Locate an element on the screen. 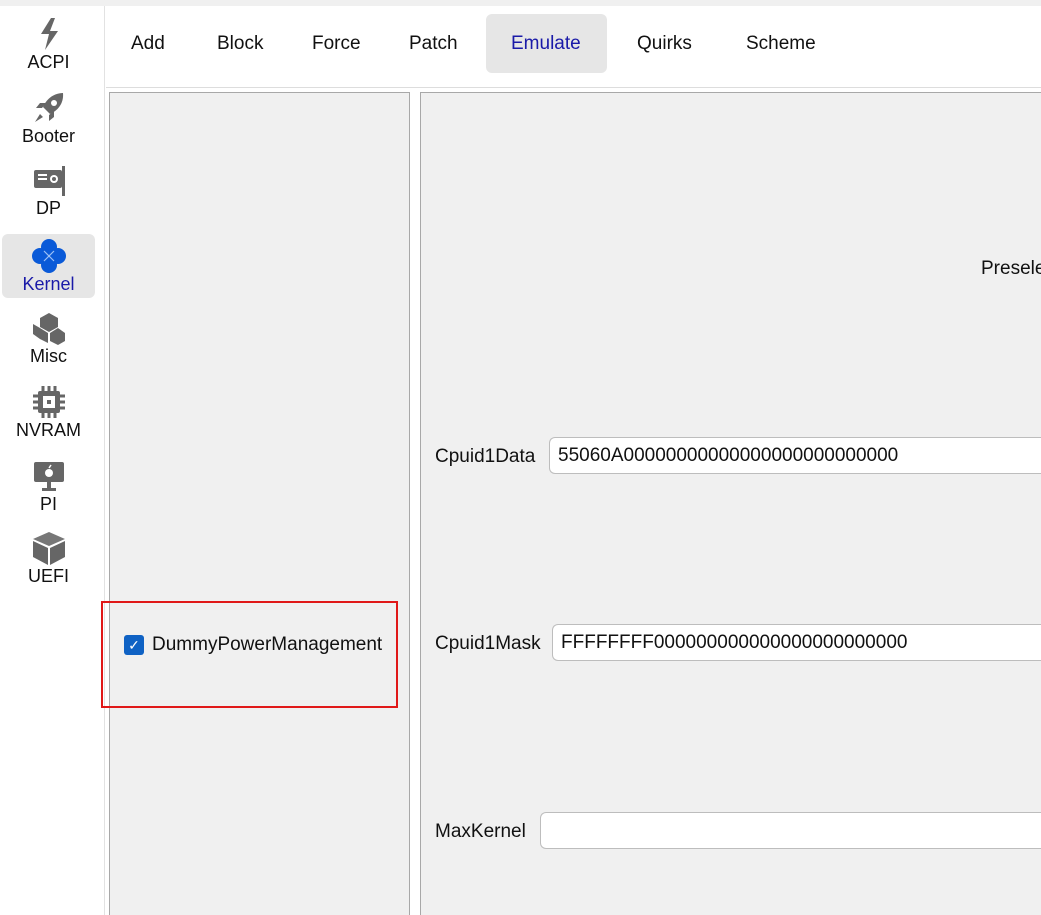 Image resolution: width=1041 pixels, height=915 pixels. highlight-box is located at coordinates (249, 654).